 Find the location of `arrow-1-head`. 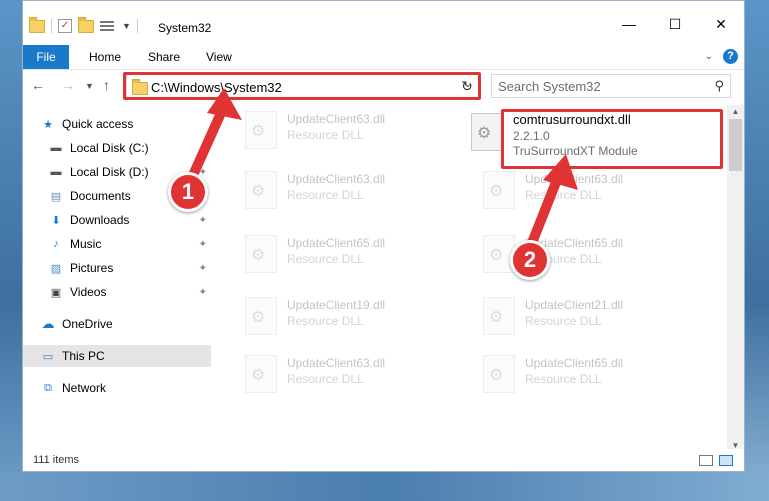

arrow-1-head is located at coordinates (224, 104).